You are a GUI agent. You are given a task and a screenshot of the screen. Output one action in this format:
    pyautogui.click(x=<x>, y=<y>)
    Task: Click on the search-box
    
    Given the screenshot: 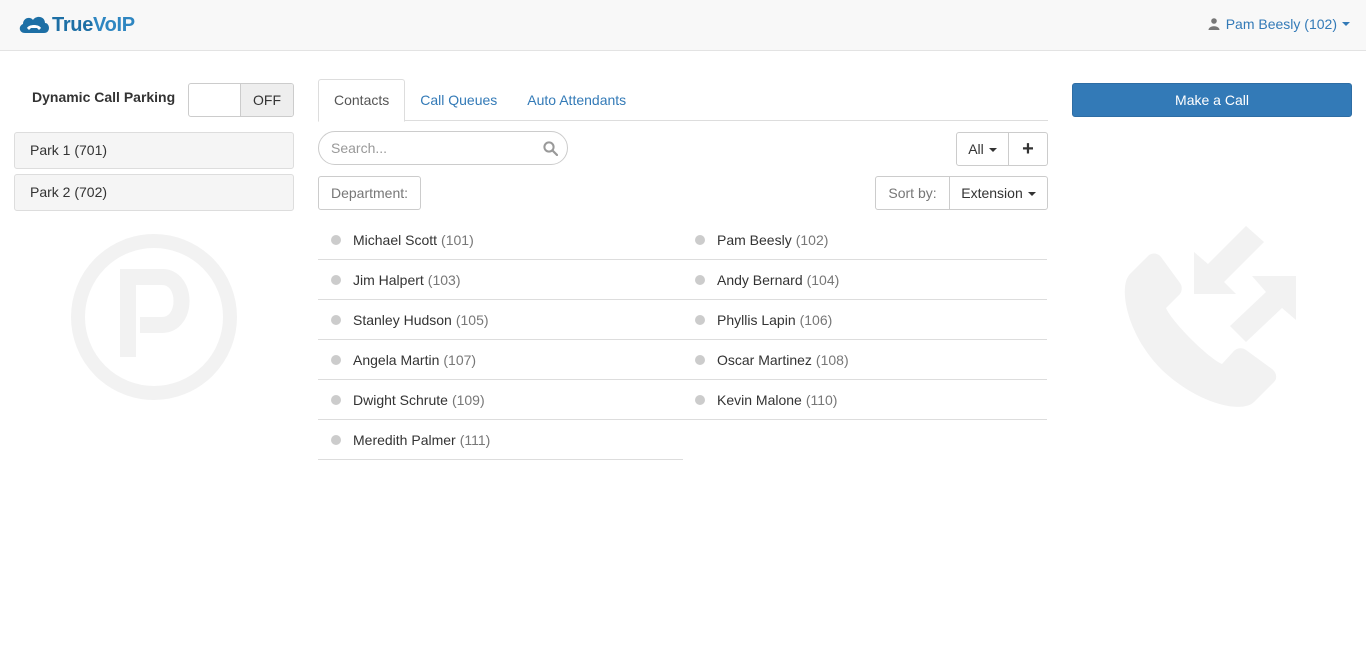 What is the action you would take?
    pyautogui.click(x=443, y=148)
    